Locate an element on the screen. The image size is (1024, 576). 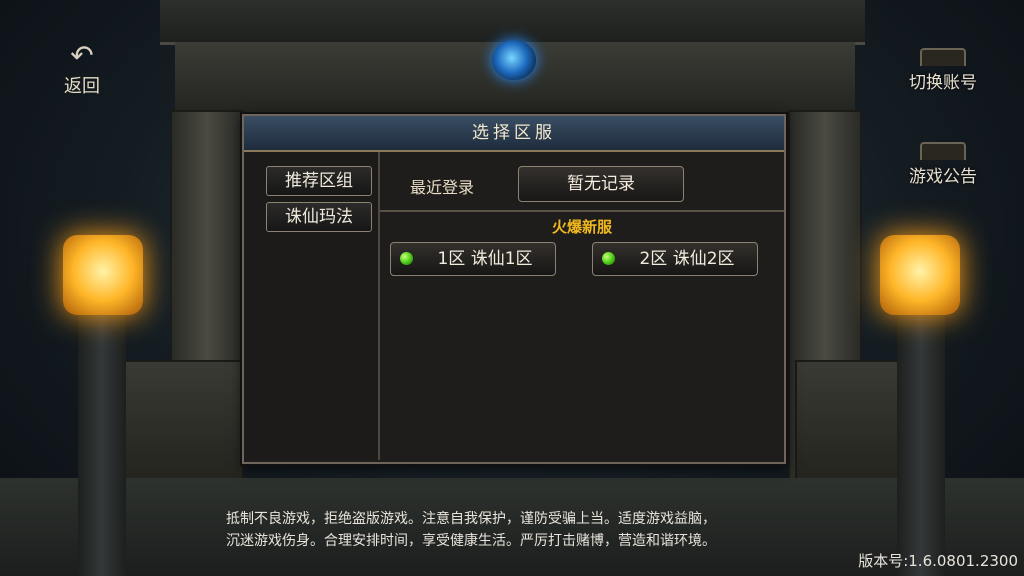
dialog-title: 选择区服 is located at coordinates (514, 134).